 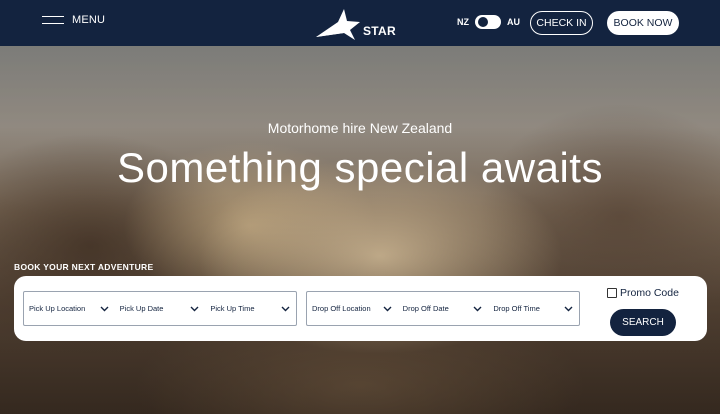 What do you see at coordinates (483, 22) in the screenshot?
I see `toggle-knob` at bounding box center [483, 22].